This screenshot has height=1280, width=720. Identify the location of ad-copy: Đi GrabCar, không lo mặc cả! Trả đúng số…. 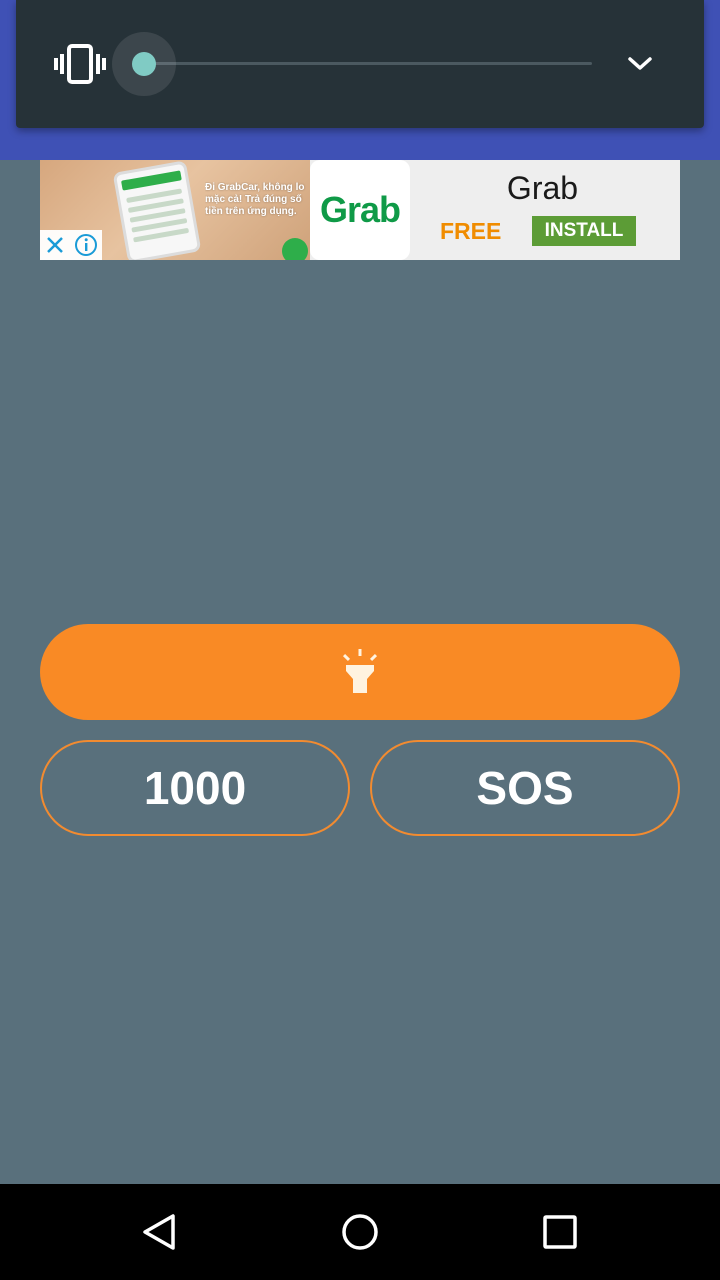
(260, 200).